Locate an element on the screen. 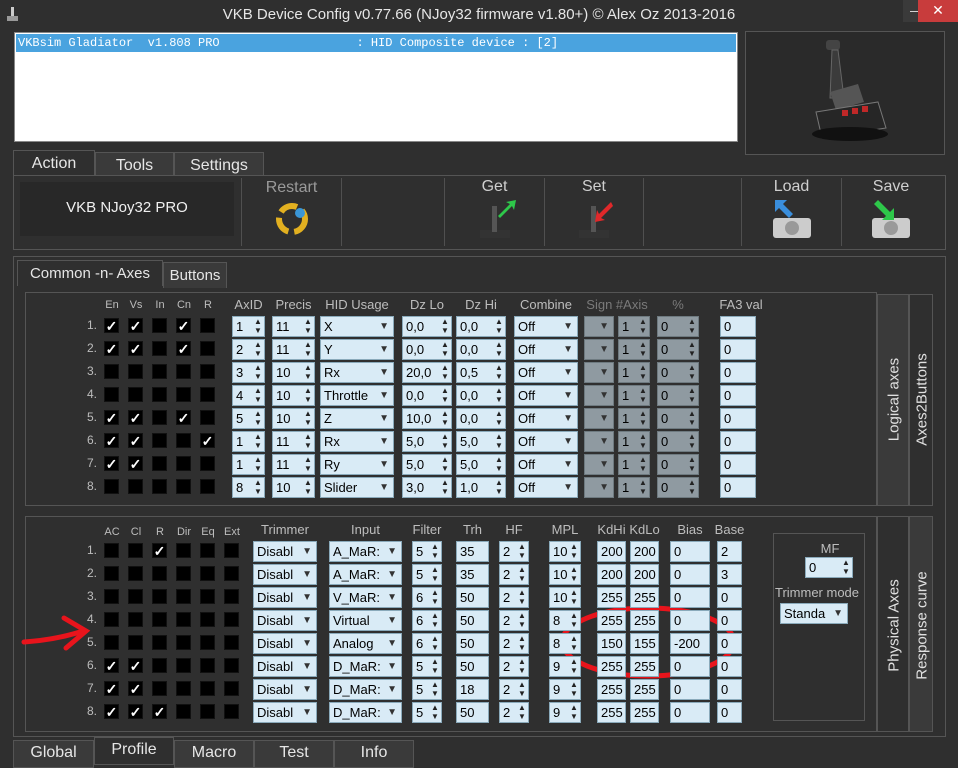 Image resolution: width=958 pixels, height=768 pixels. tab-global: Global is located at coordinates (53, 754).